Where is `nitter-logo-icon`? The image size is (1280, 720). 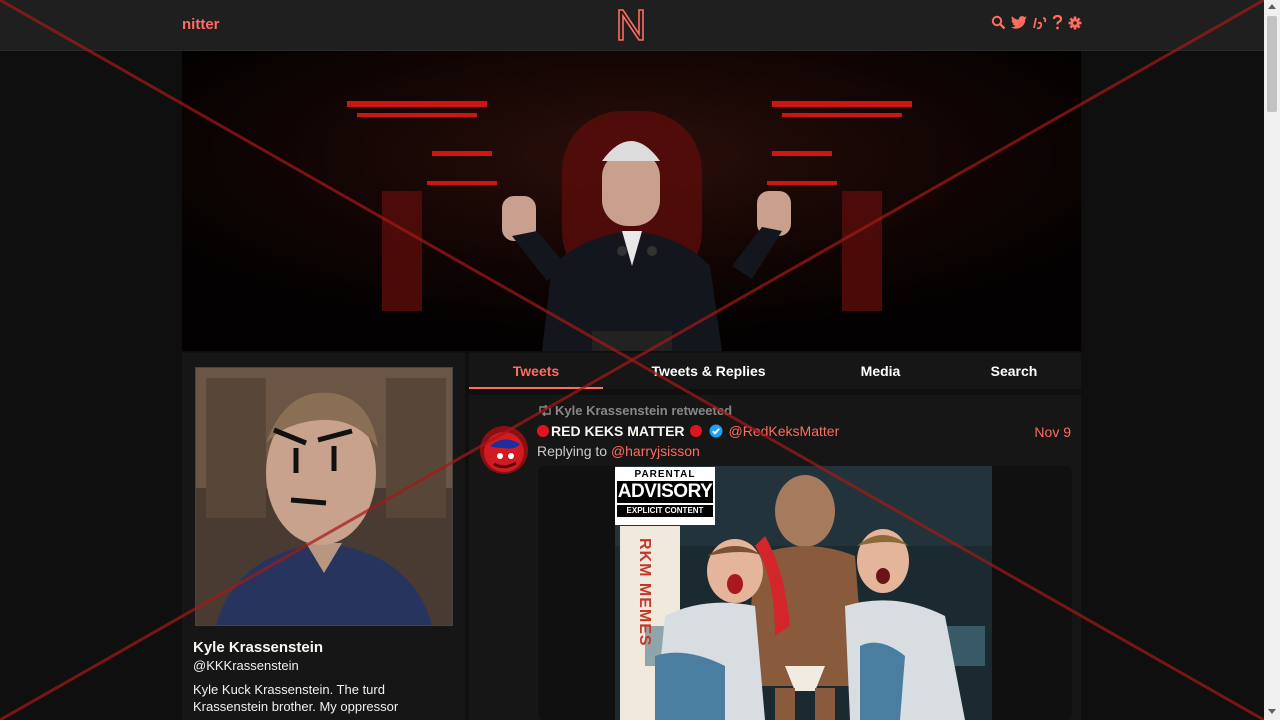
nitter-logo-icon is located at coordinates (631, 25).